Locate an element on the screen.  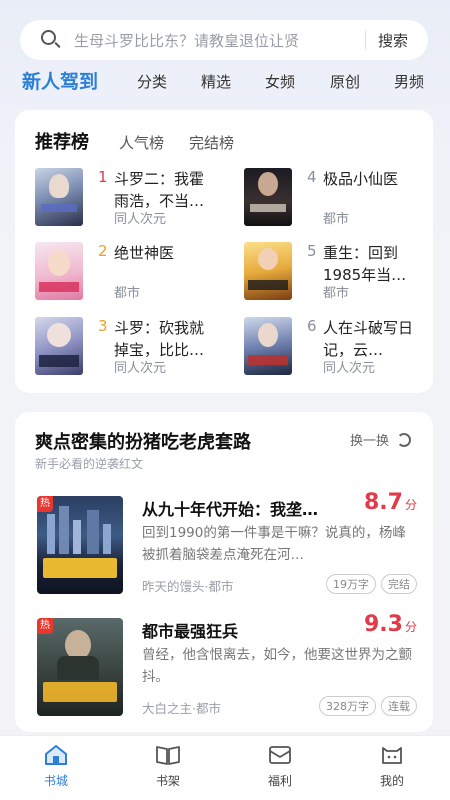
book-title: 极品小仙医 is located at coordinates (361, 179).